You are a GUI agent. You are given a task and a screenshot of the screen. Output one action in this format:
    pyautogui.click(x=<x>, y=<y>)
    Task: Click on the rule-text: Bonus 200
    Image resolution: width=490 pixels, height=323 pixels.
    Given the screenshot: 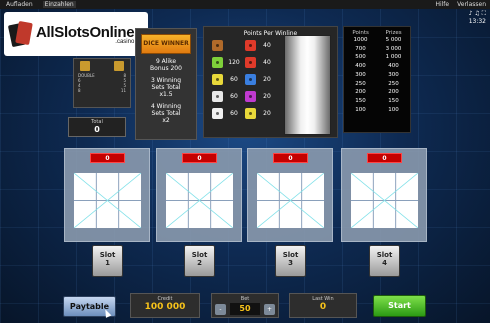 What is the action you would take?
    pyautogui.click(x=166, y=68)
    